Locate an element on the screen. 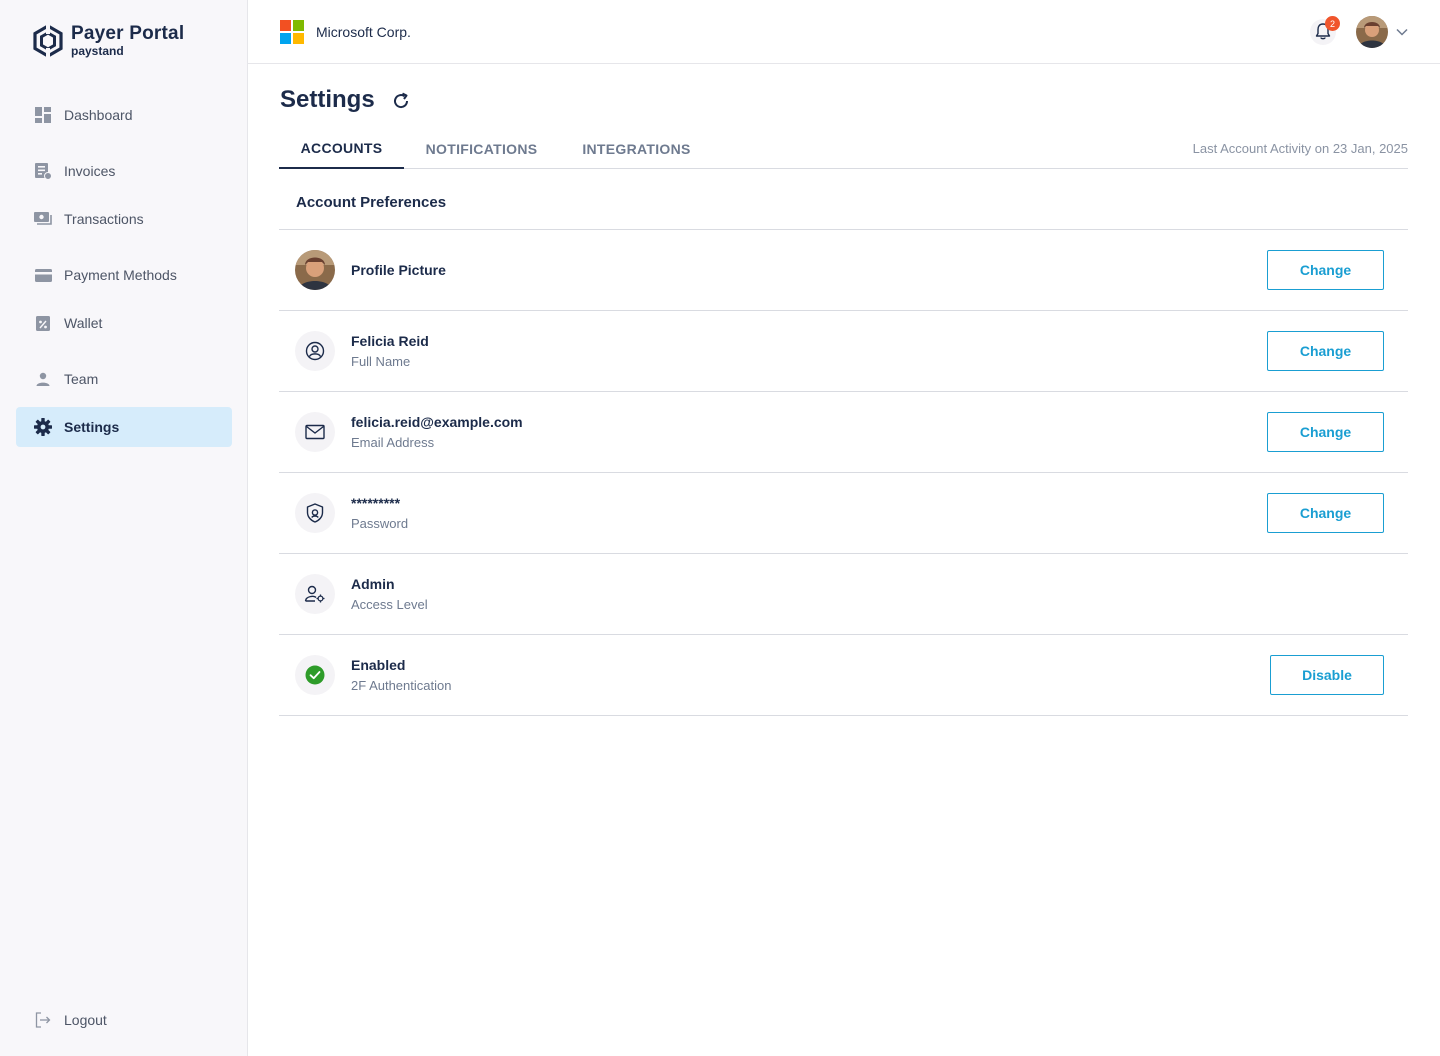 The width and height of the screenshot is (1440, 1056). user-circle-icon is located at coordinates (315, 351).